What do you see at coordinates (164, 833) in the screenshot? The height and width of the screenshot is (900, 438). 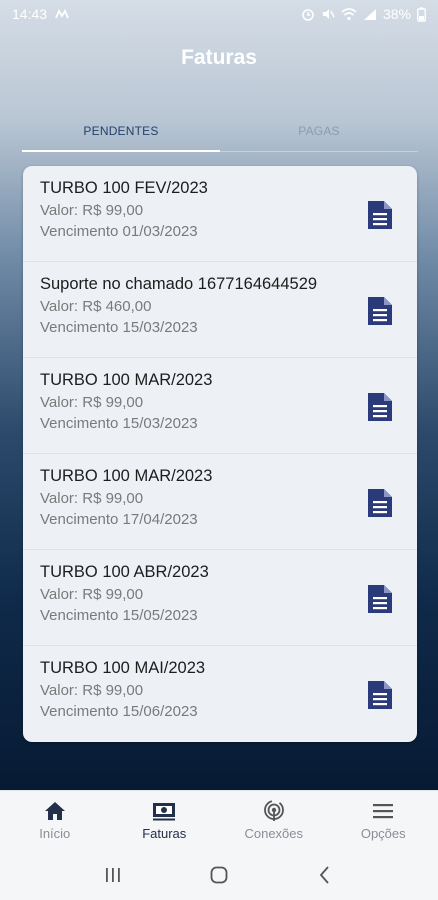 I see `nav-label: Faturas` at bounding box center [164, 833].